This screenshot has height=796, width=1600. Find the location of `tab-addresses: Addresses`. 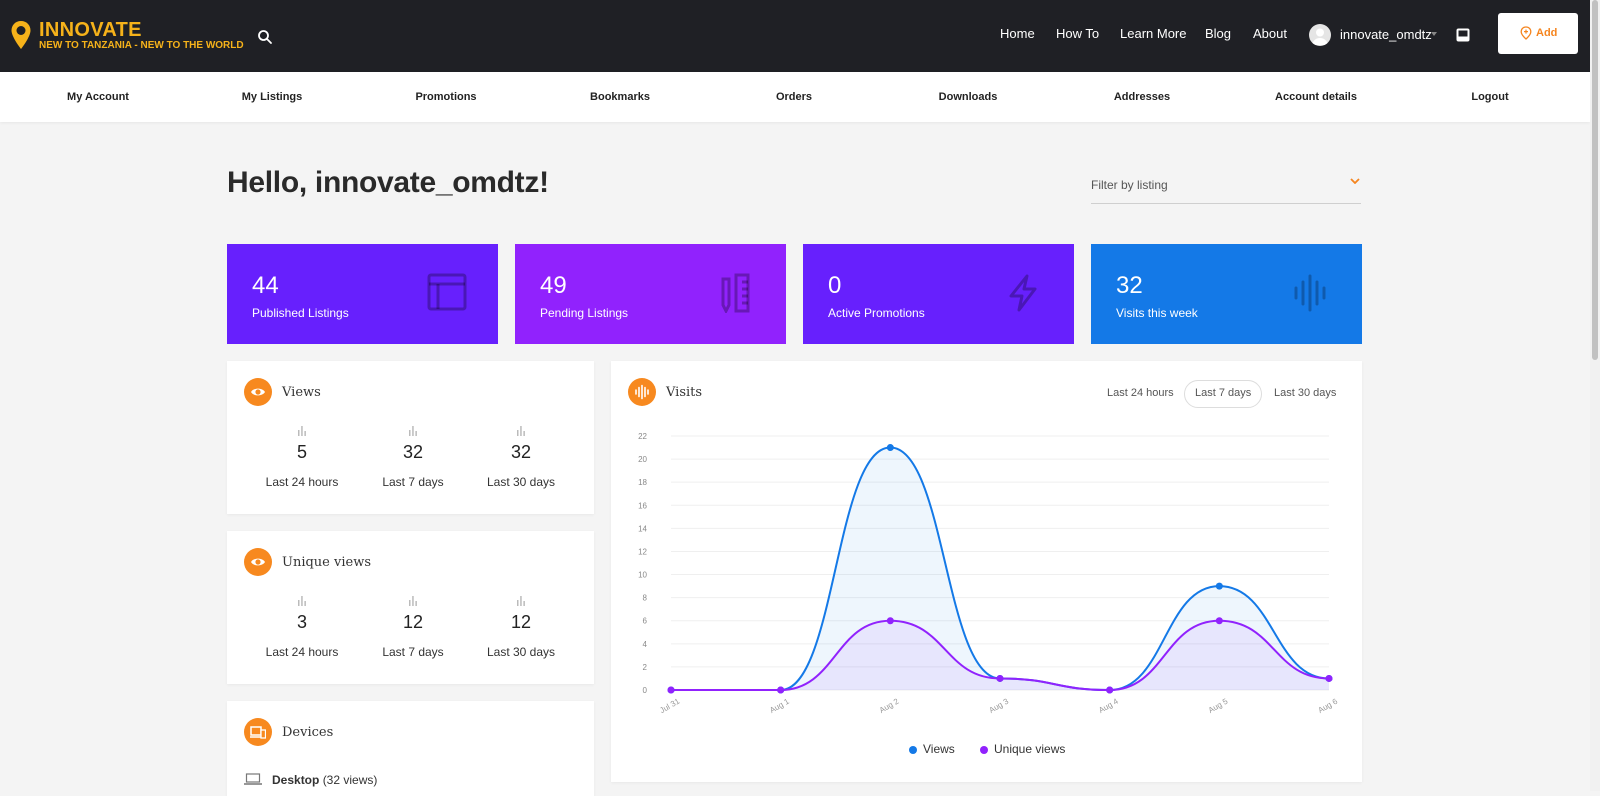

tab-addresses: Addresses is located at coordinates (1142, 97).